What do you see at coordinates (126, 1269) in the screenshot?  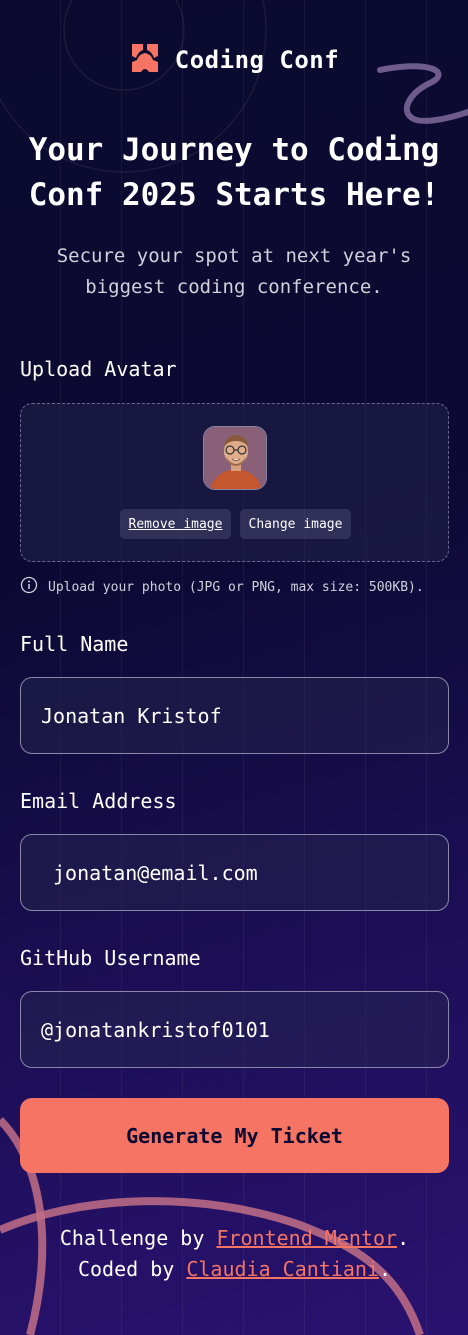 I see `coded-prefix: Coded by` at bounding box center [126, 1269].